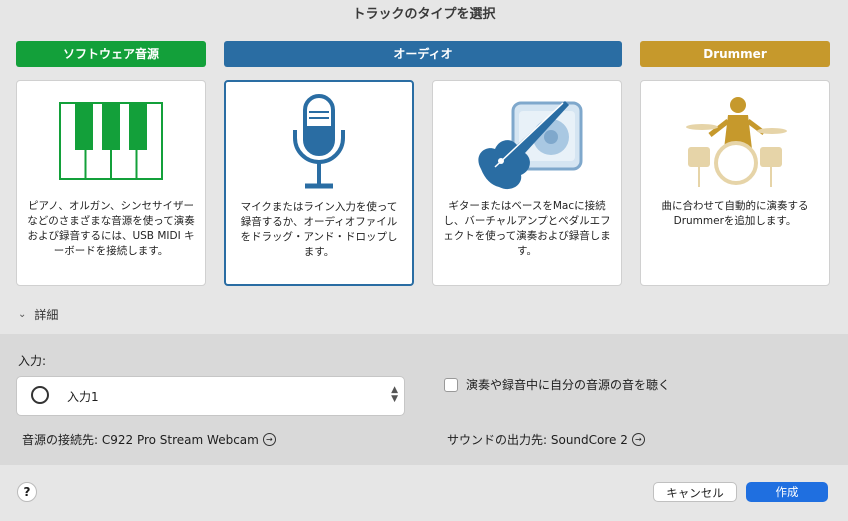  I want to click on monitor-checkbox, so click(451, 384).